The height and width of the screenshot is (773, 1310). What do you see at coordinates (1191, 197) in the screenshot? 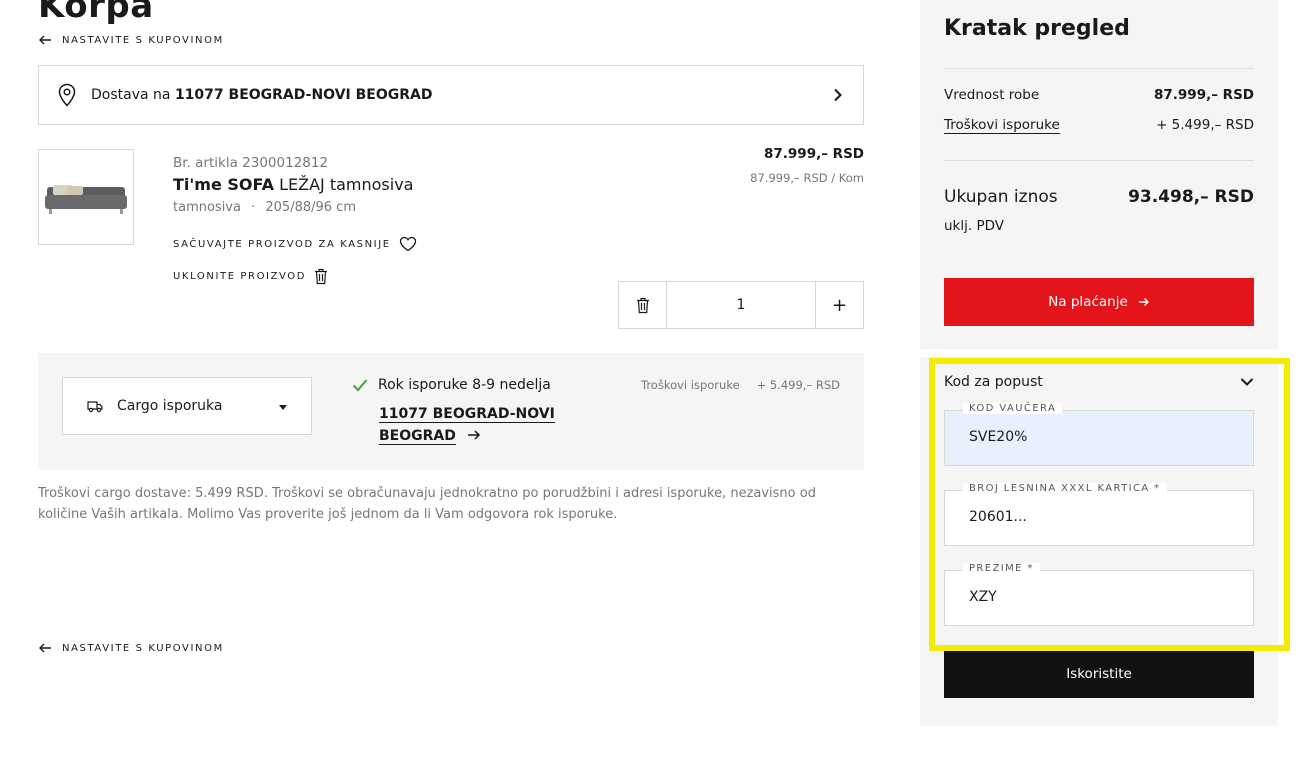
I see `total-amount: 93.498,– RSD` at bounding box center [1191, 197].